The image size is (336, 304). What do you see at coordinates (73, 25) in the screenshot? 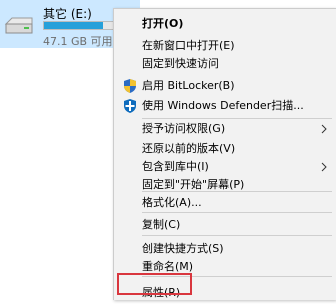
I see `drive-usage-fill` at bounding box center [73, 25].